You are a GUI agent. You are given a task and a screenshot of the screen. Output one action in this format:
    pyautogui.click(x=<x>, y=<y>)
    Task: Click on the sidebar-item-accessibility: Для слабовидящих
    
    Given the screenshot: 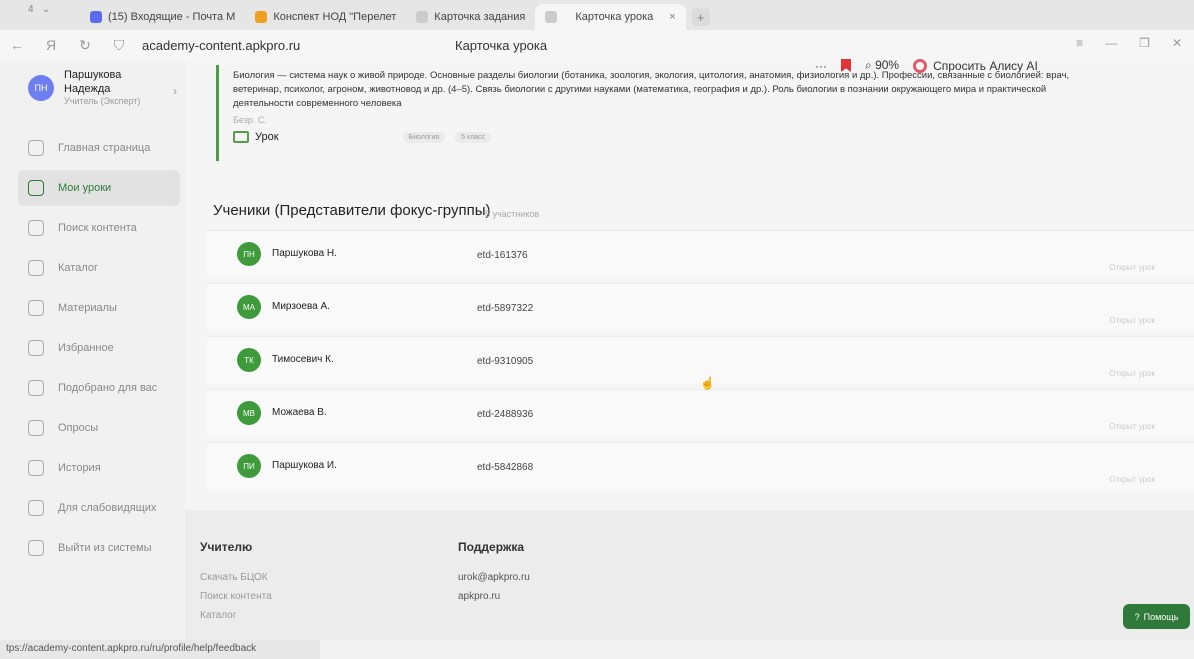 What is the action you would take?
    pyautogui.click(x=92, y=508)
    